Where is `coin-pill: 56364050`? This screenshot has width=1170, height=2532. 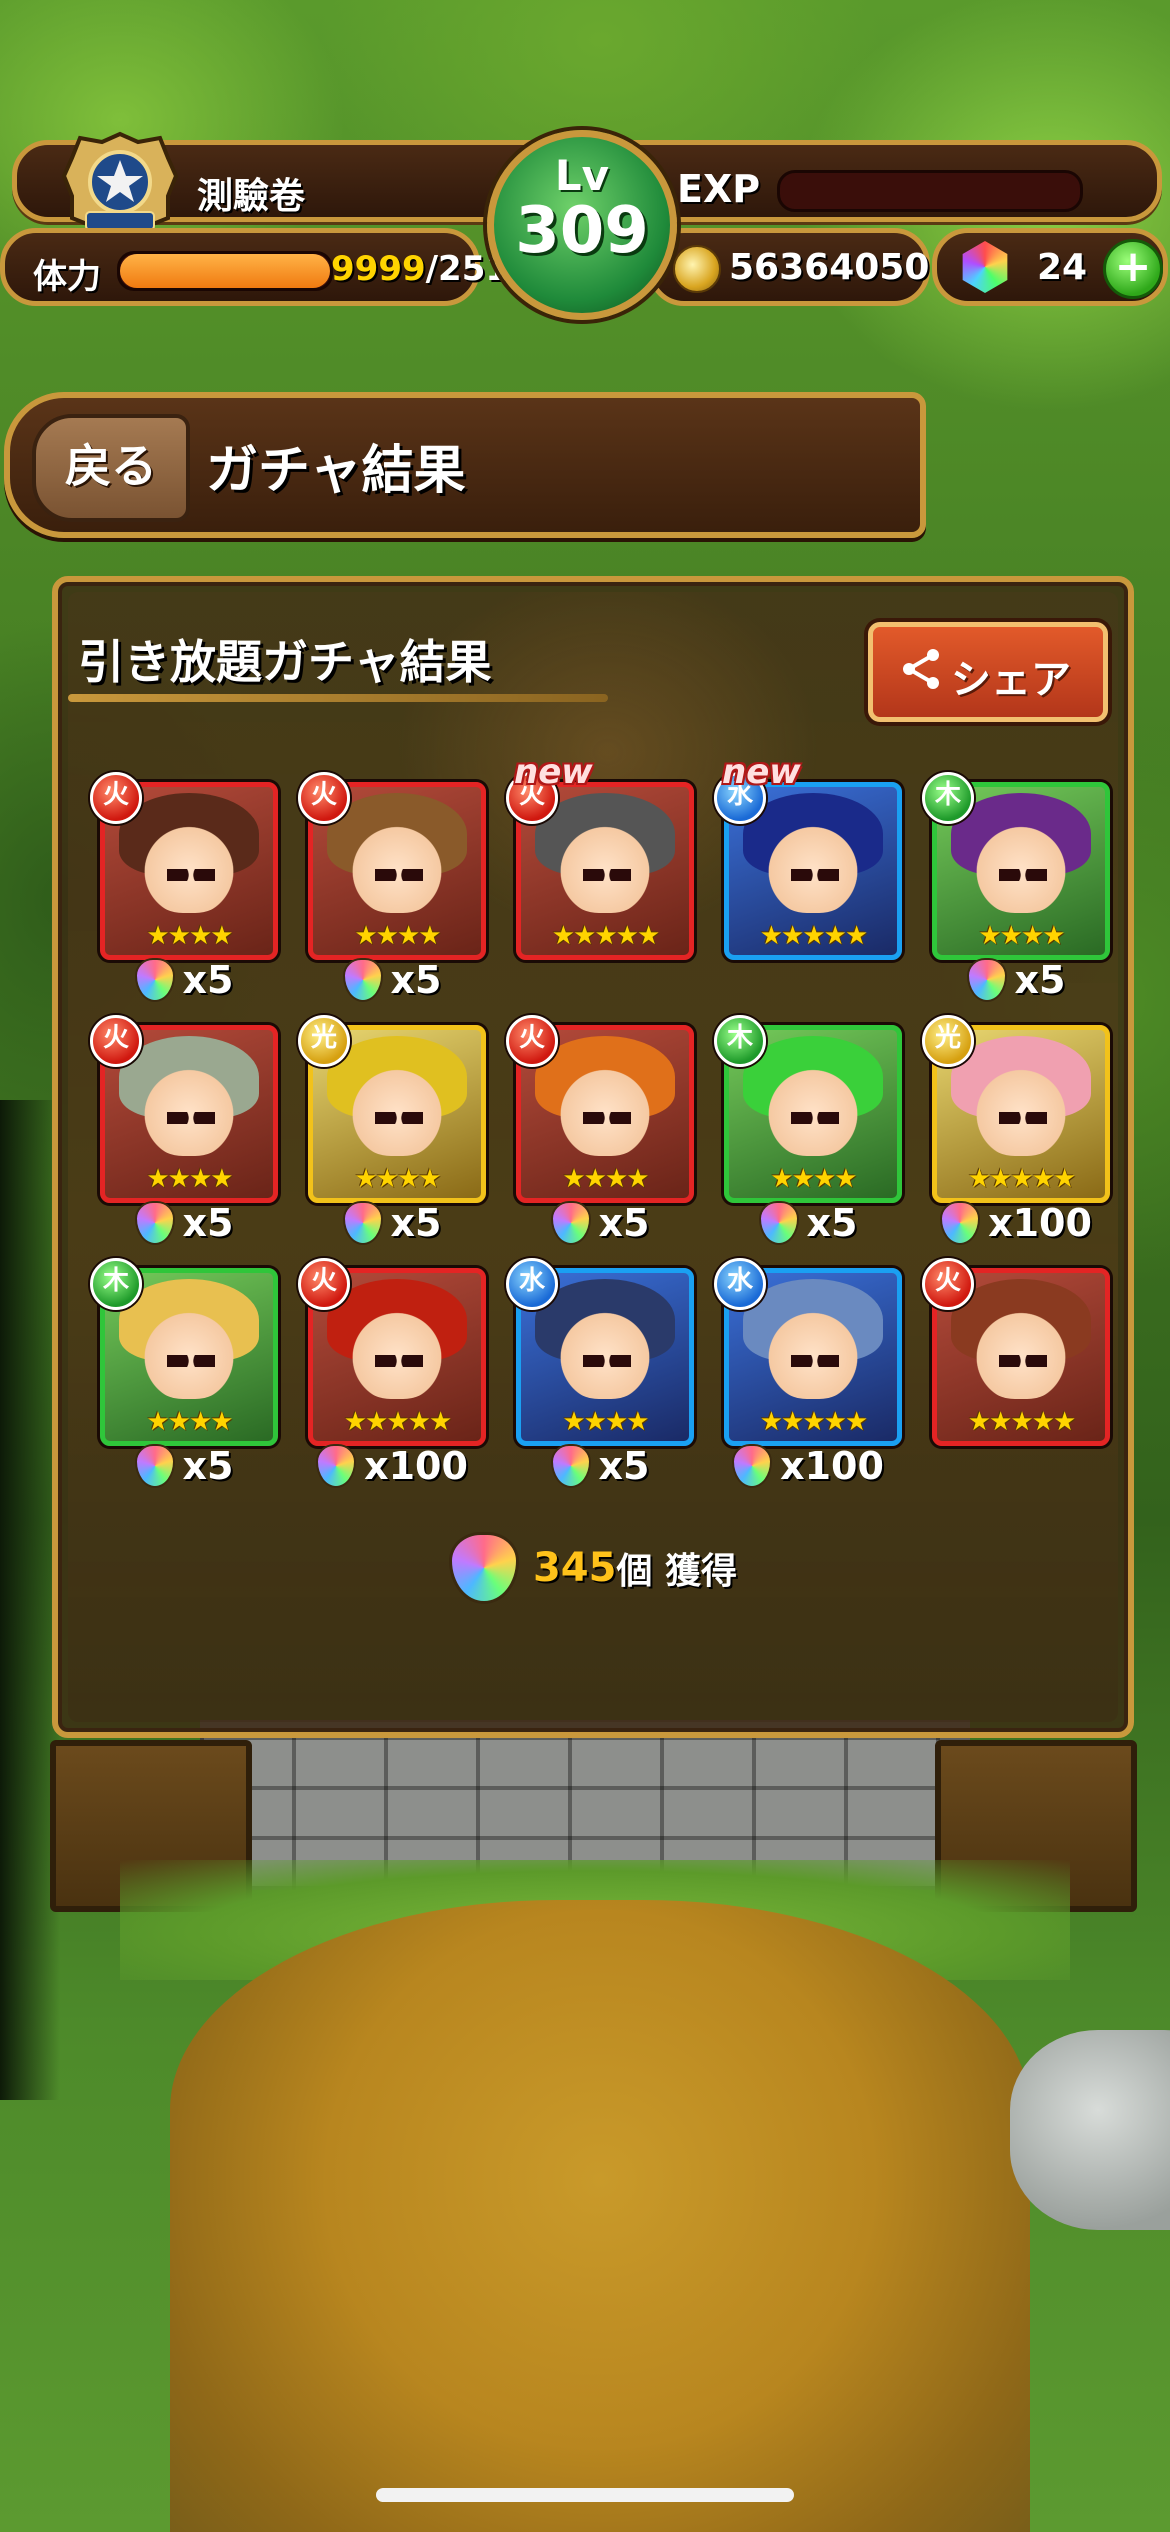 coin-pill: 56364050 is located at coordinates (789, 267).